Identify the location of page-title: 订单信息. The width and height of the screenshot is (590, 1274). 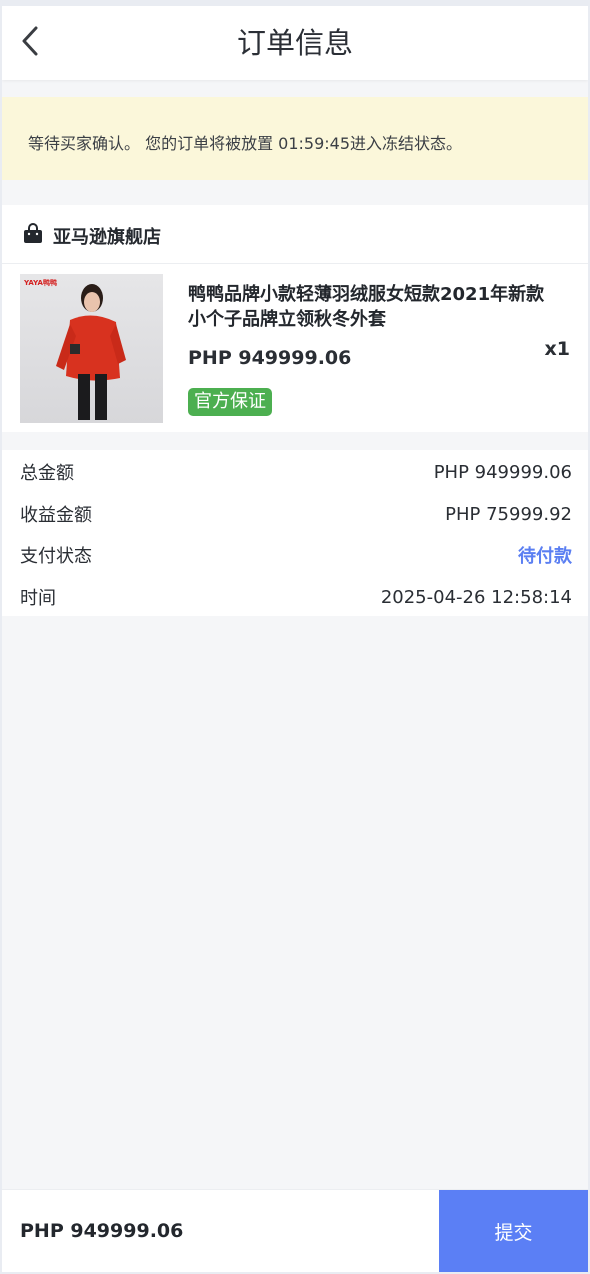
(294, 43).